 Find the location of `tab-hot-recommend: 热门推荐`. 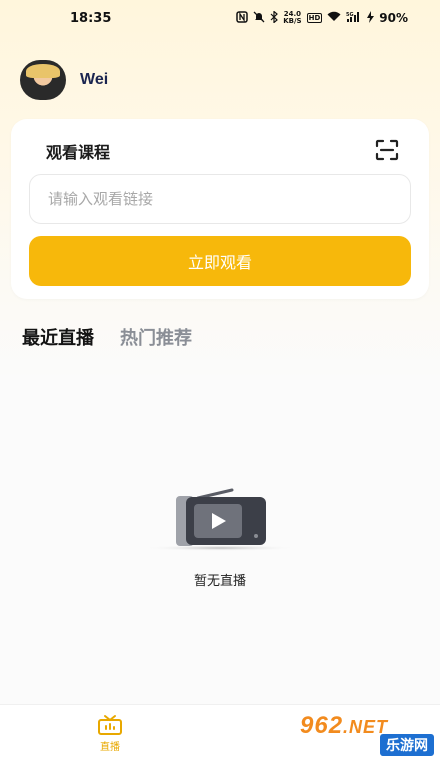

tab-hot-recommend: 热门推荐 is located at coordinates (156, 337).